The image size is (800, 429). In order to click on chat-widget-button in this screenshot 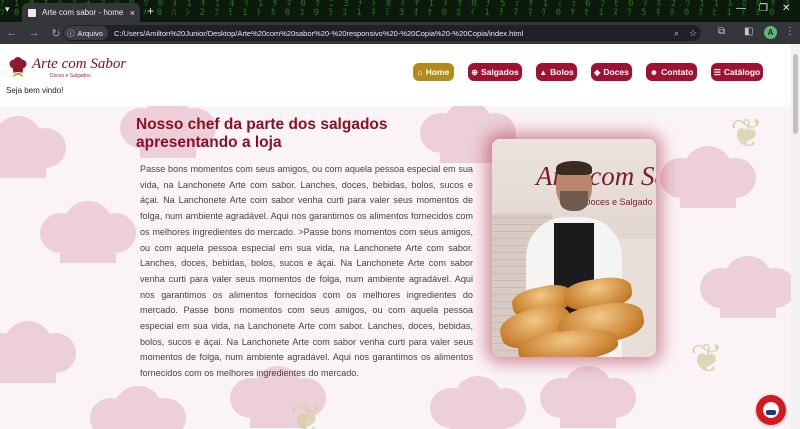, I will do `click(771, 410)`.